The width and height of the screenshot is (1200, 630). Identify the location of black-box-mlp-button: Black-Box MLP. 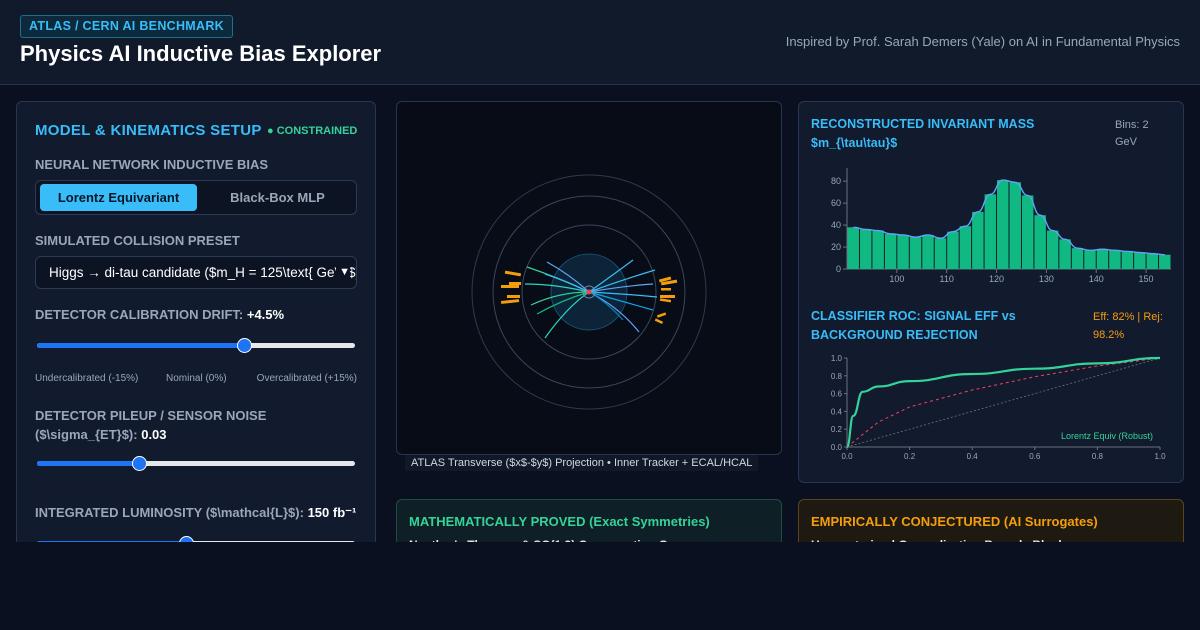
(277, 197).